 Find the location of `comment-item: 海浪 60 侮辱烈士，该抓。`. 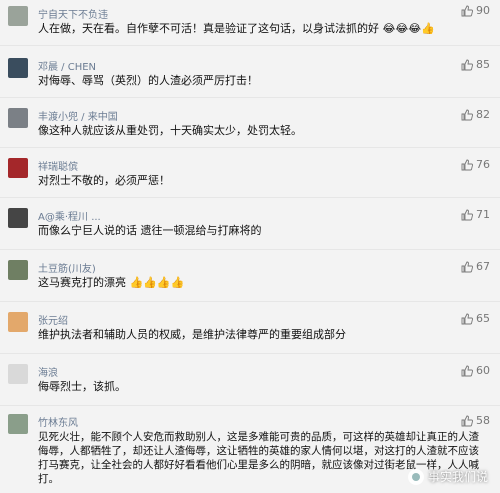

comment-item: 海浪 60 侮辱烈士，该抓。 is located at coordinates (250, 381).